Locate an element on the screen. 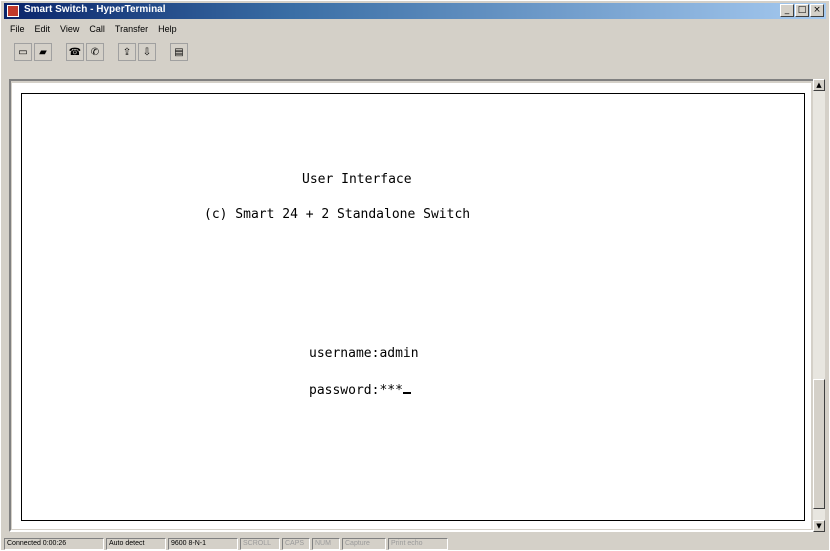  maximize-button: □ is located at coordinates (802, 10).